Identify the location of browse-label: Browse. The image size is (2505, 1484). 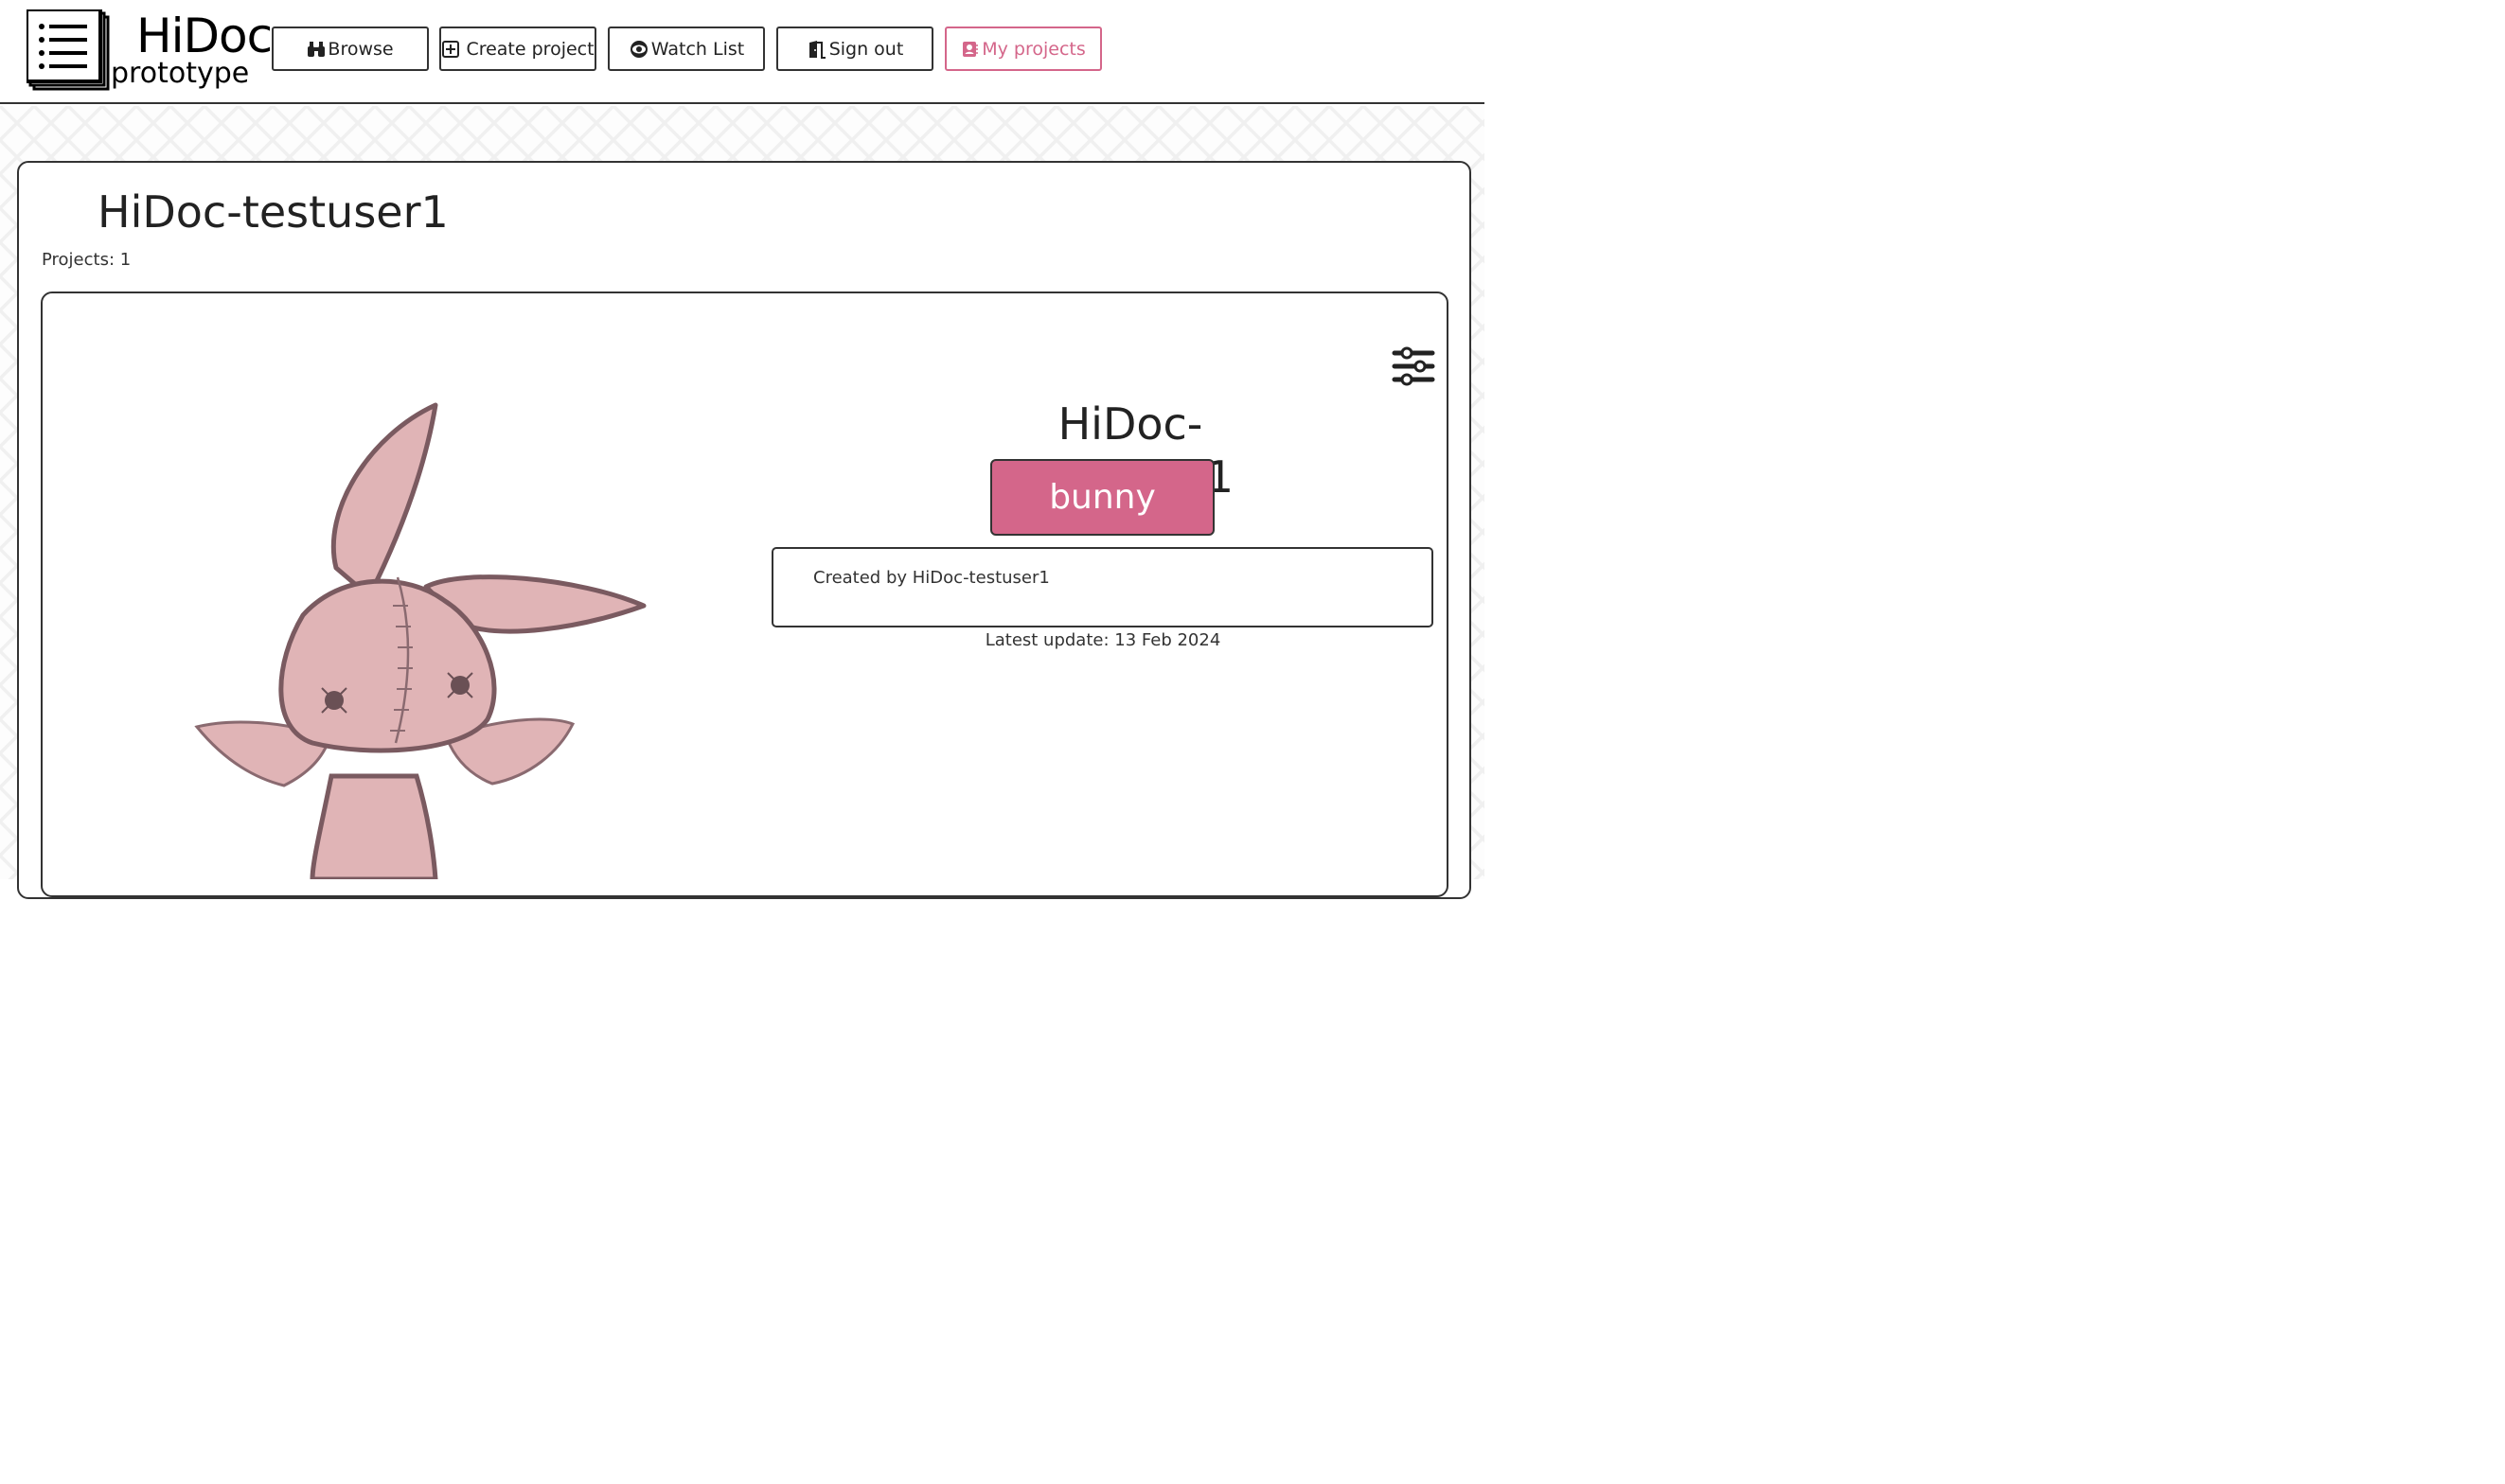
(361, 49).